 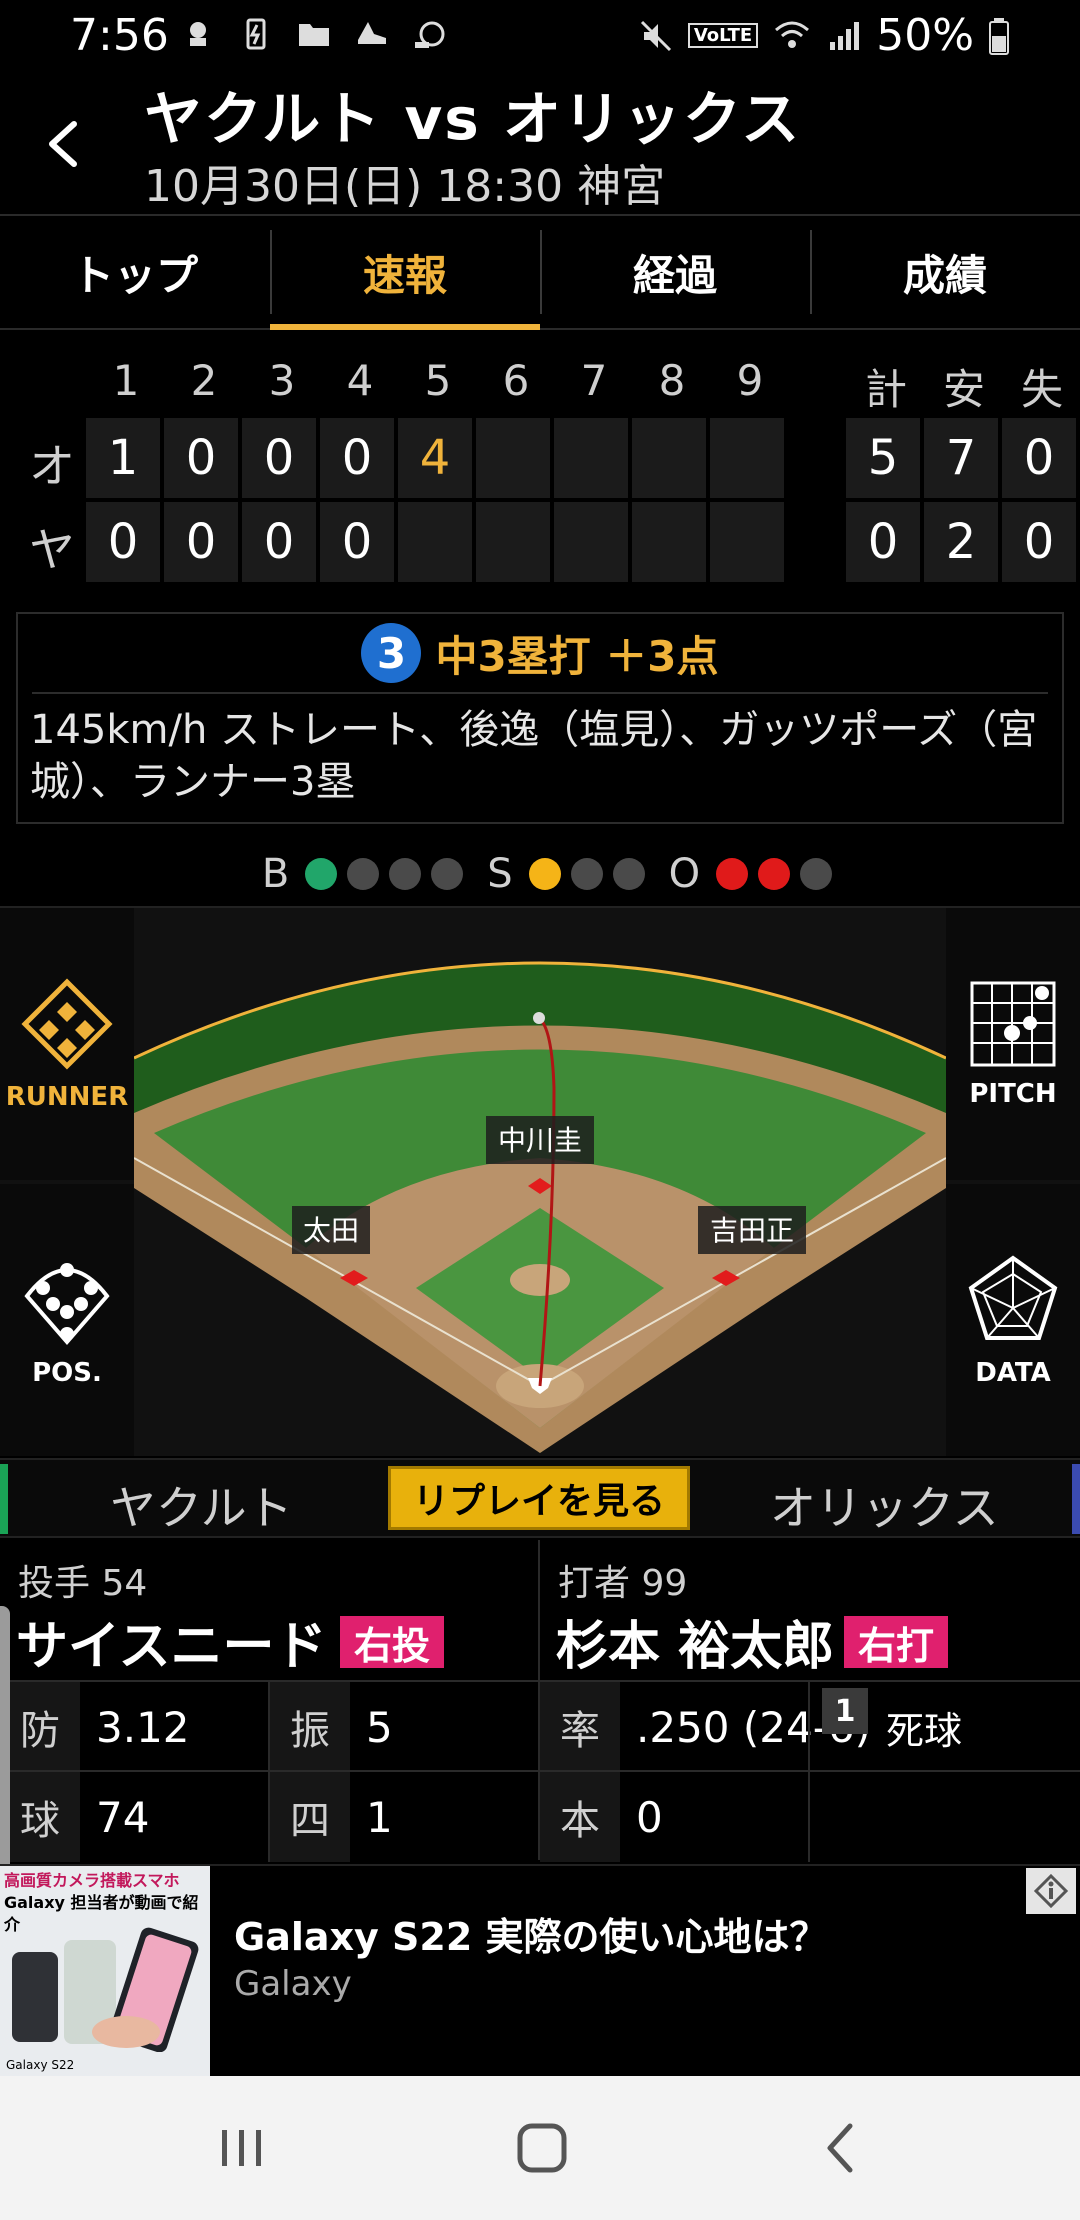 I want to click on game-date-venue: 10月30日(日) 18:30 神宮, so click(x=405, y=186).